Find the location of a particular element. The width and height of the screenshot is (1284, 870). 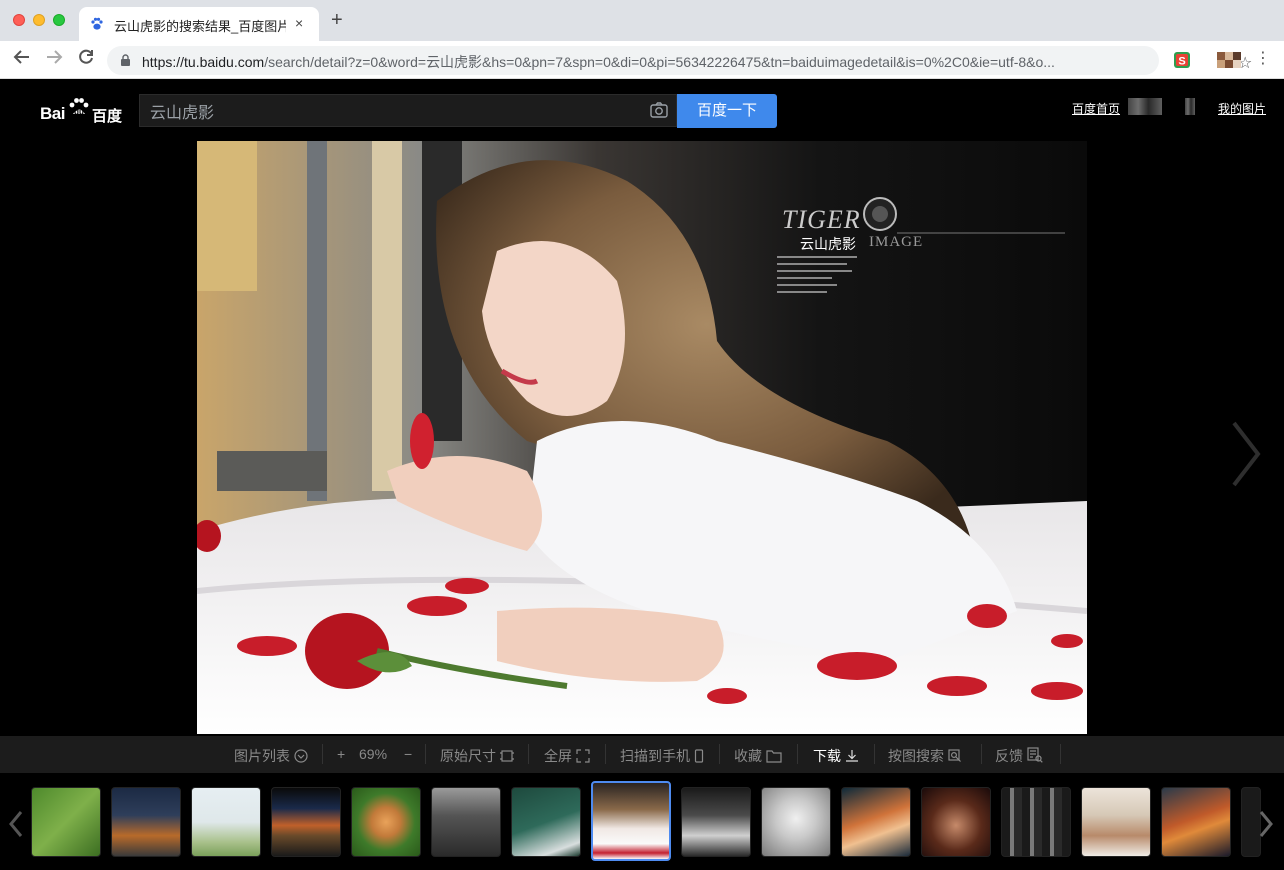

favorite-button: 收藏 is located at coordinates (758, 756).